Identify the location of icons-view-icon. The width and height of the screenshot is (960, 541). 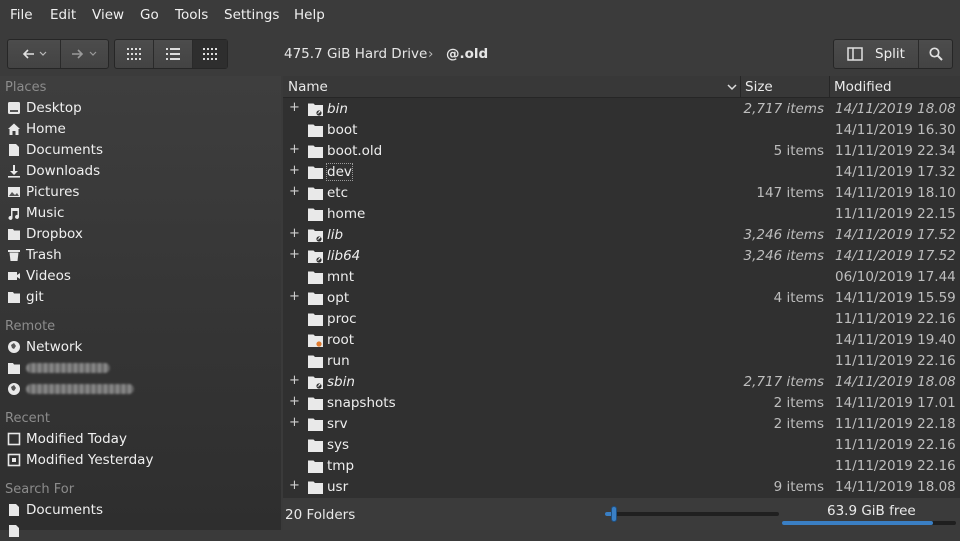
(134, 54).